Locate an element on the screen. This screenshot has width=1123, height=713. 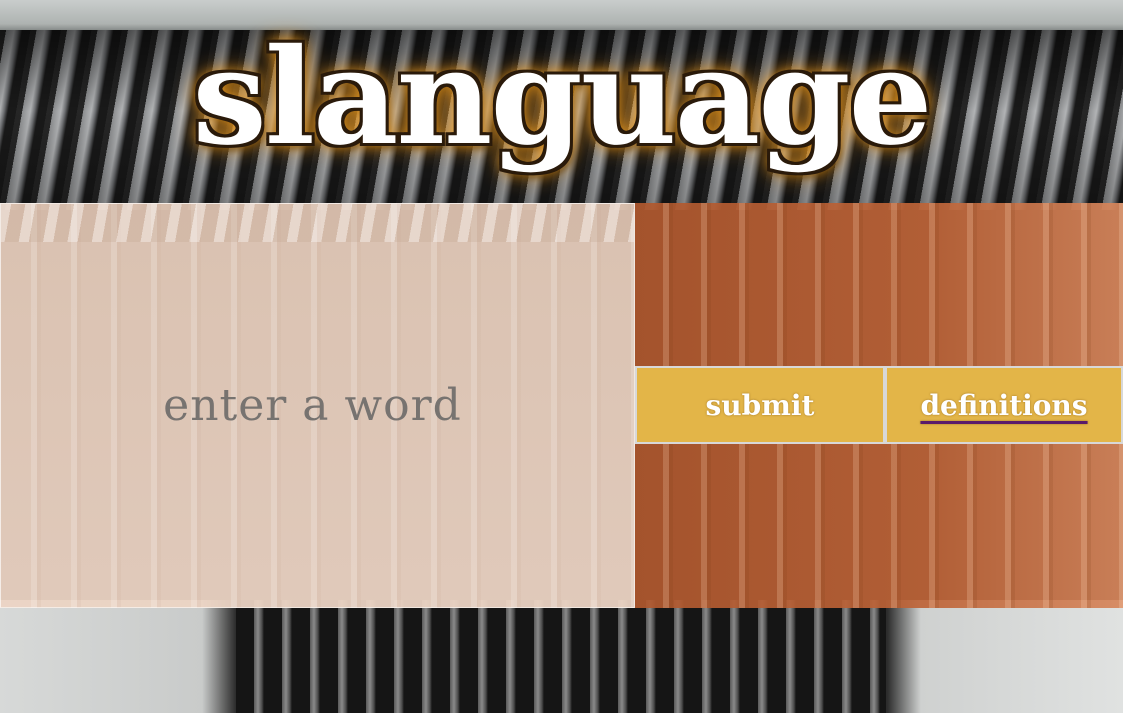
definitions-link-label: definitions is located at coordinates (1004, 405).